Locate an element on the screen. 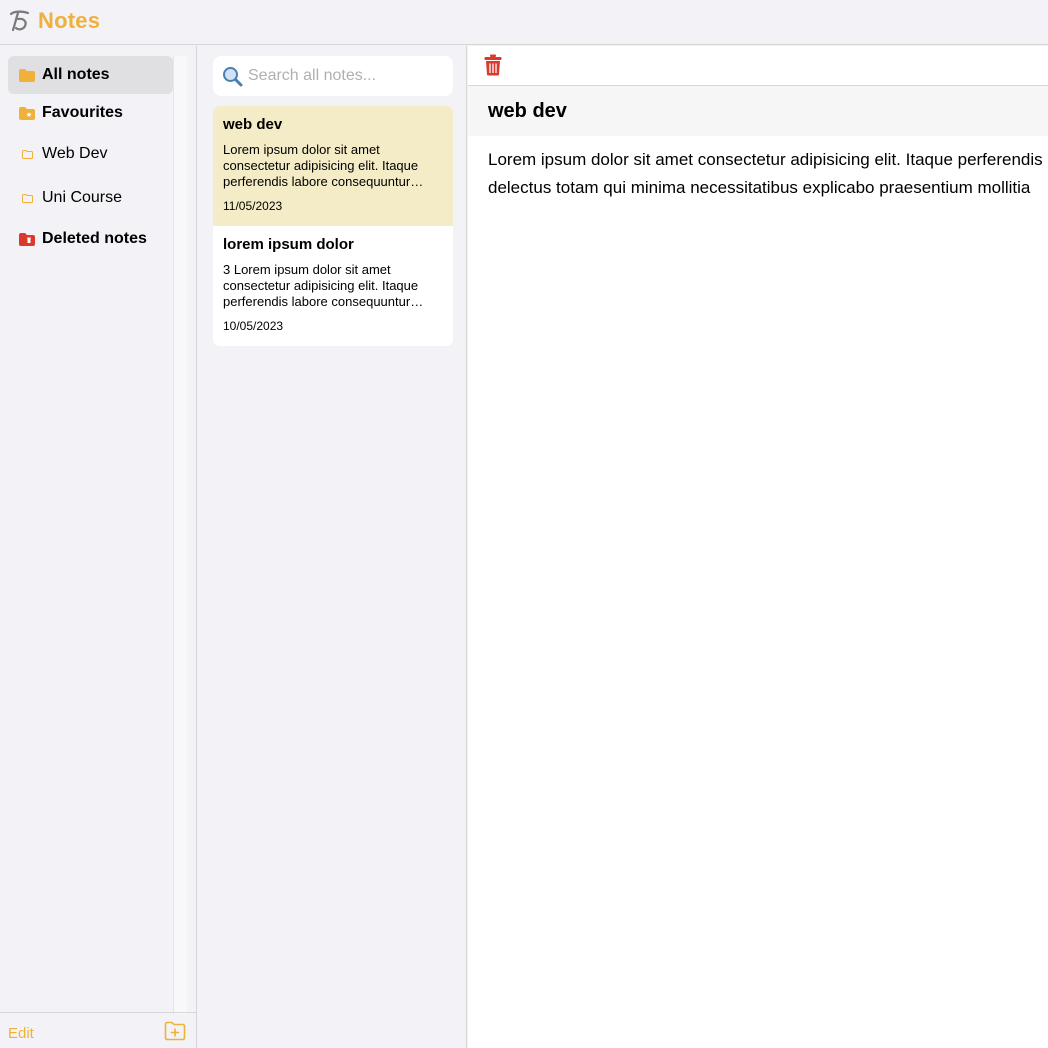 The height and width of the screenshot is (1048, 1048). search-box is located at coordinates (333, 76).